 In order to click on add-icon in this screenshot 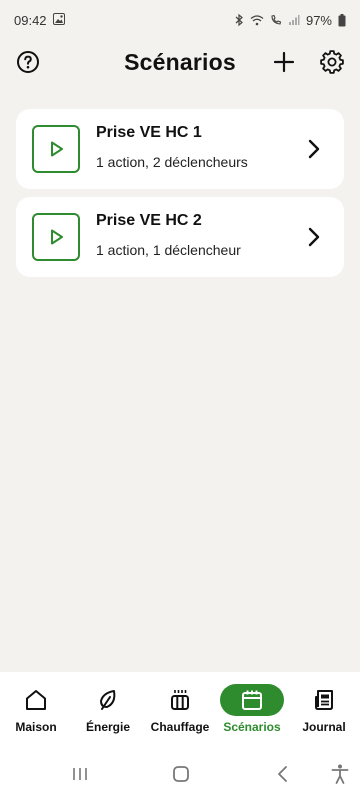, I will do `click(284, 62)`.